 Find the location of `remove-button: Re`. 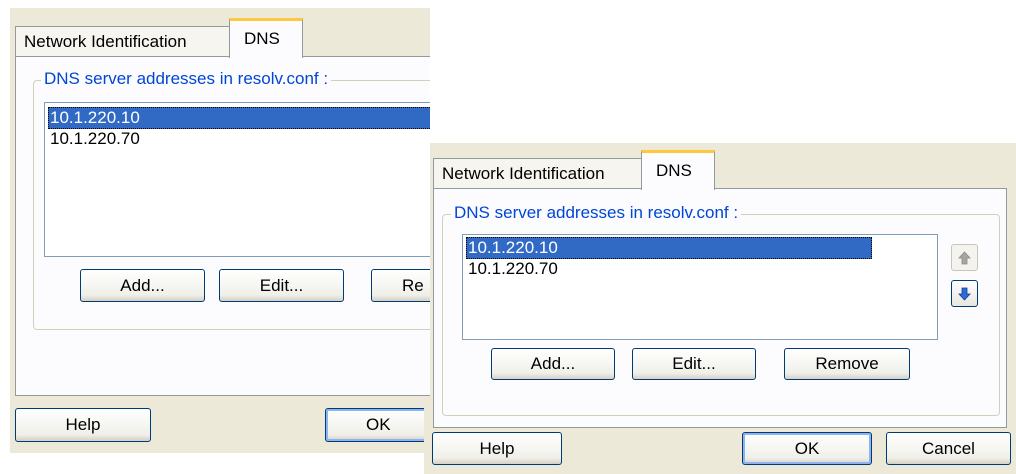

remove-button: Re is located at coordinates (400, 285).